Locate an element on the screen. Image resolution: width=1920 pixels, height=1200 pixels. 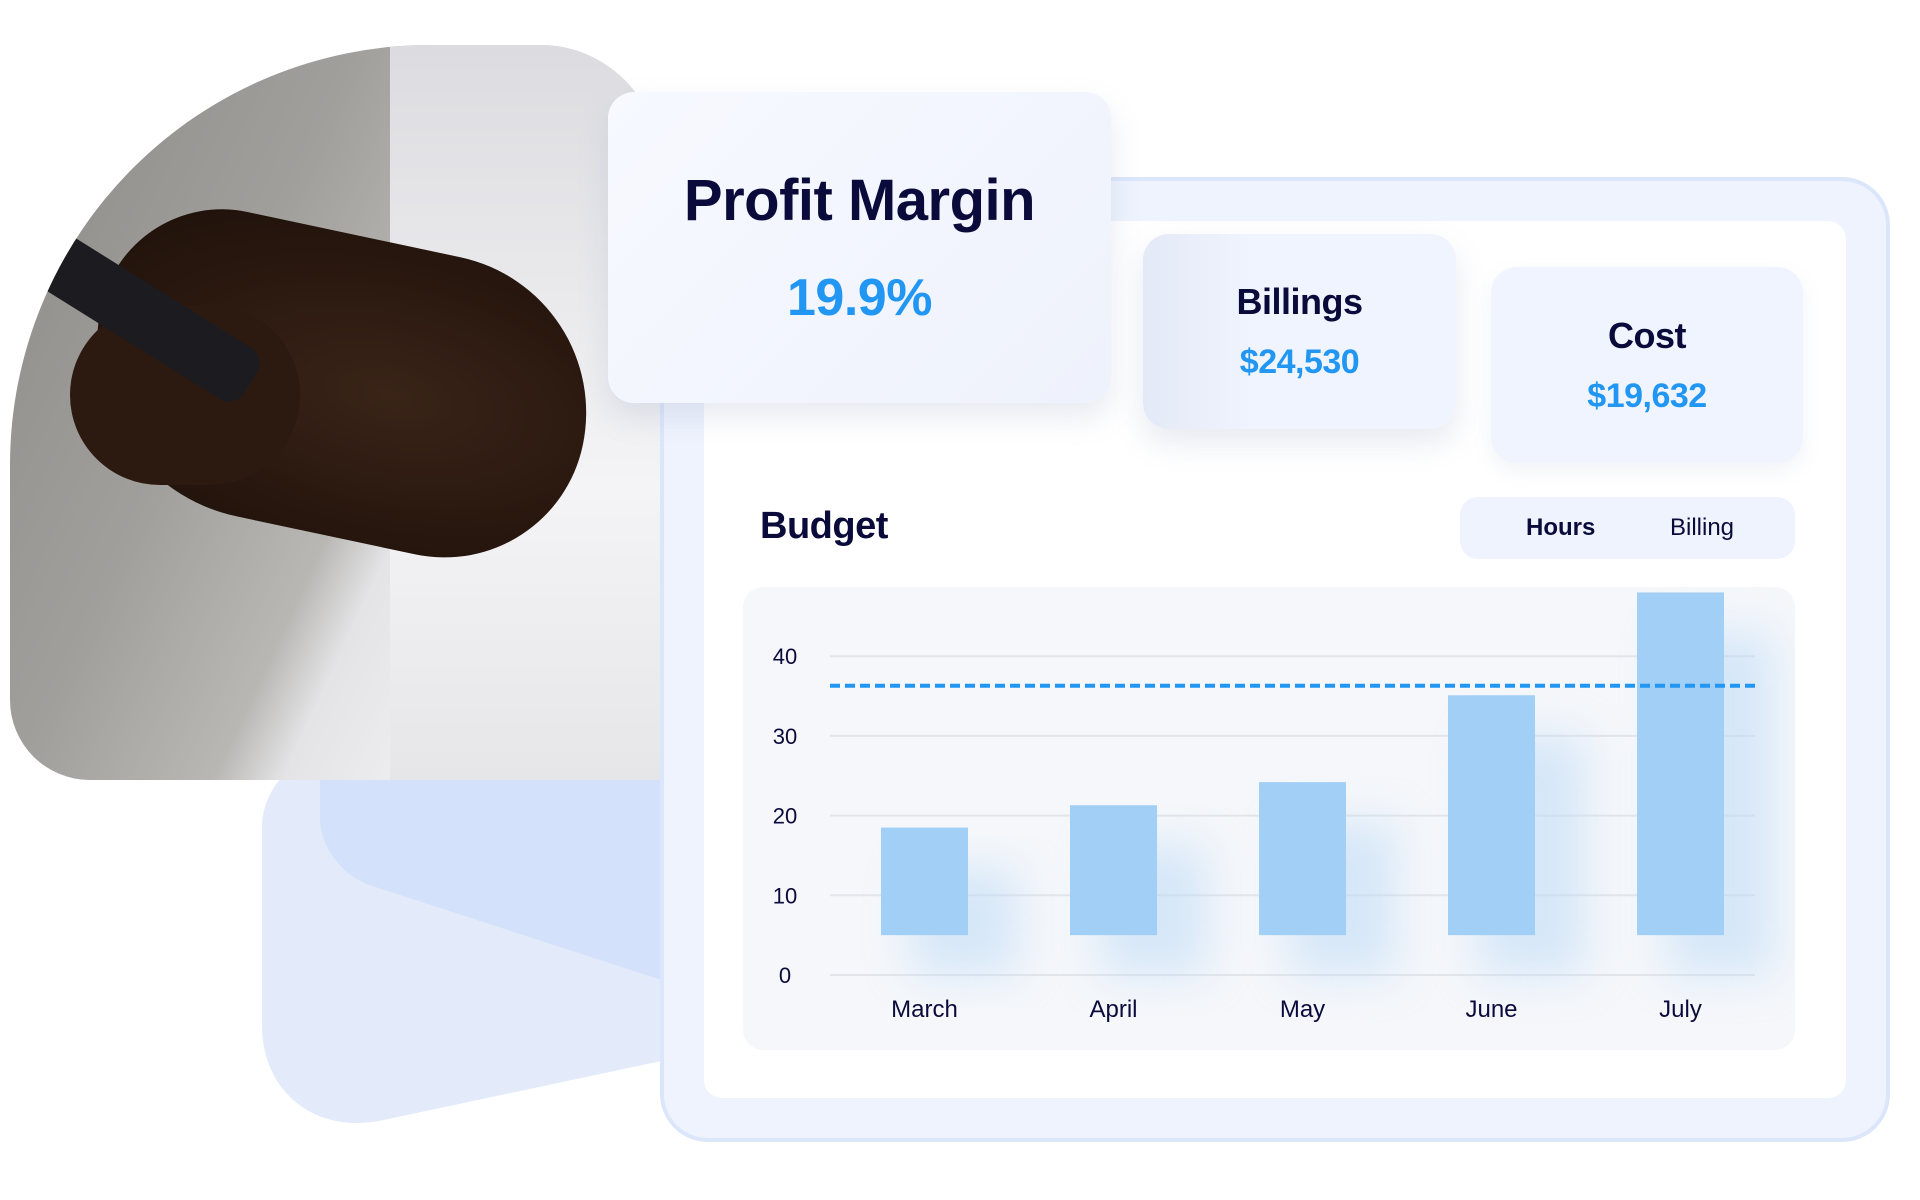
x-category-label: April is located at coordinates (1113, 1009).